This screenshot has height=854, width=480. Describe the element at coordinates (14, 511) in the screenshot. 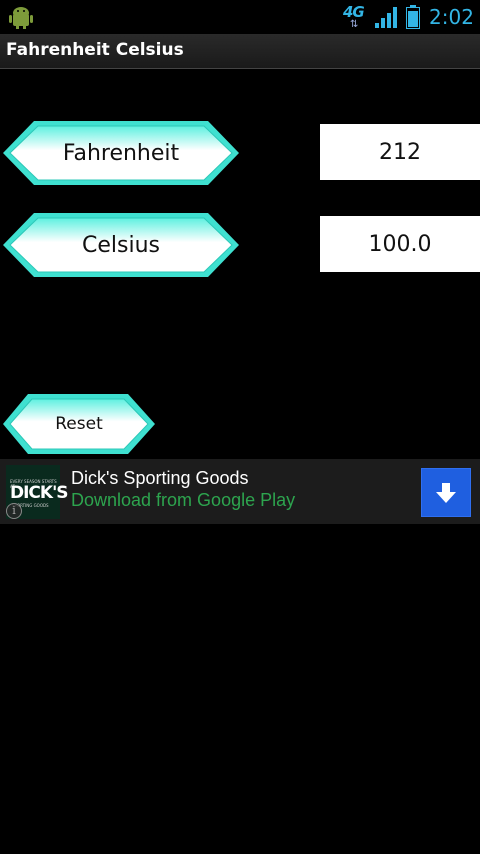

I see `info-icon: i` at that location.